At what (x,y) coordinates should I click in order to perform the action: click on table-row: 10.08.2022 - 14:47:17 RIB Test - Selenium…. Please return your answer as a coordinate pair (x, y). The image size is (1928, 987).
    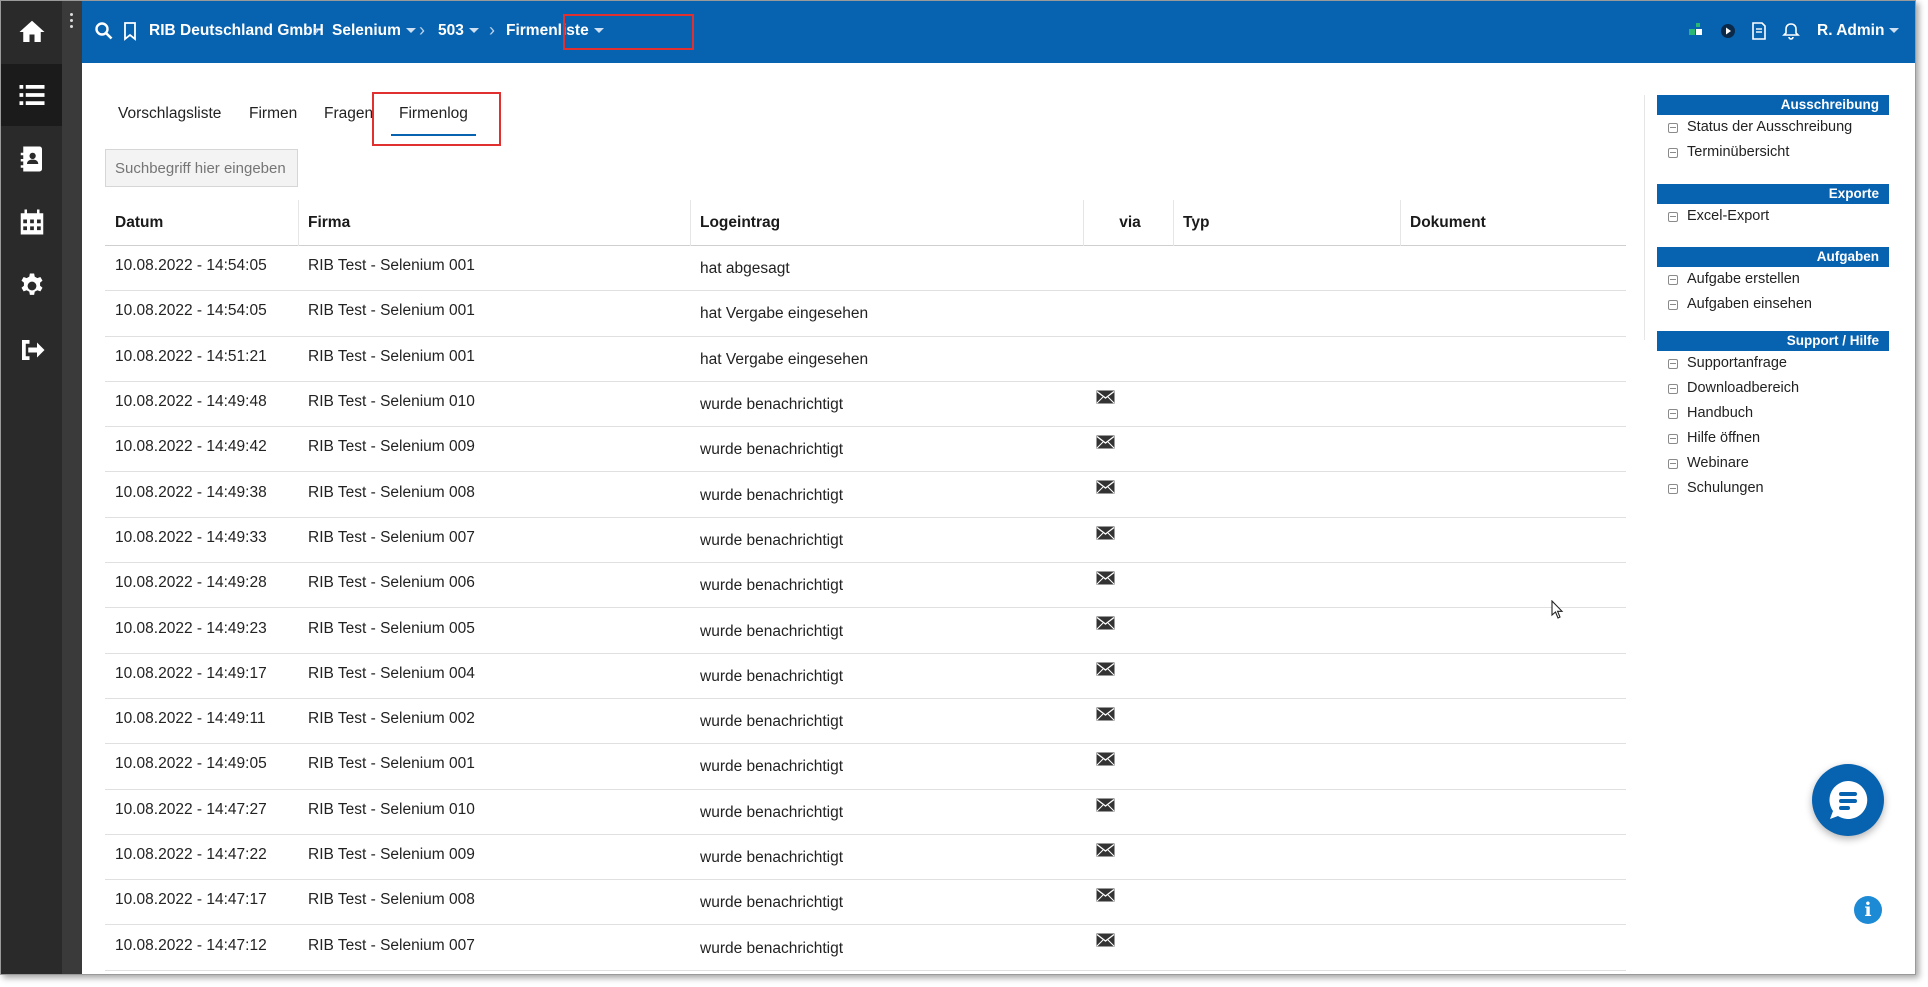
    Looking at the image, I should click on (865, 903).